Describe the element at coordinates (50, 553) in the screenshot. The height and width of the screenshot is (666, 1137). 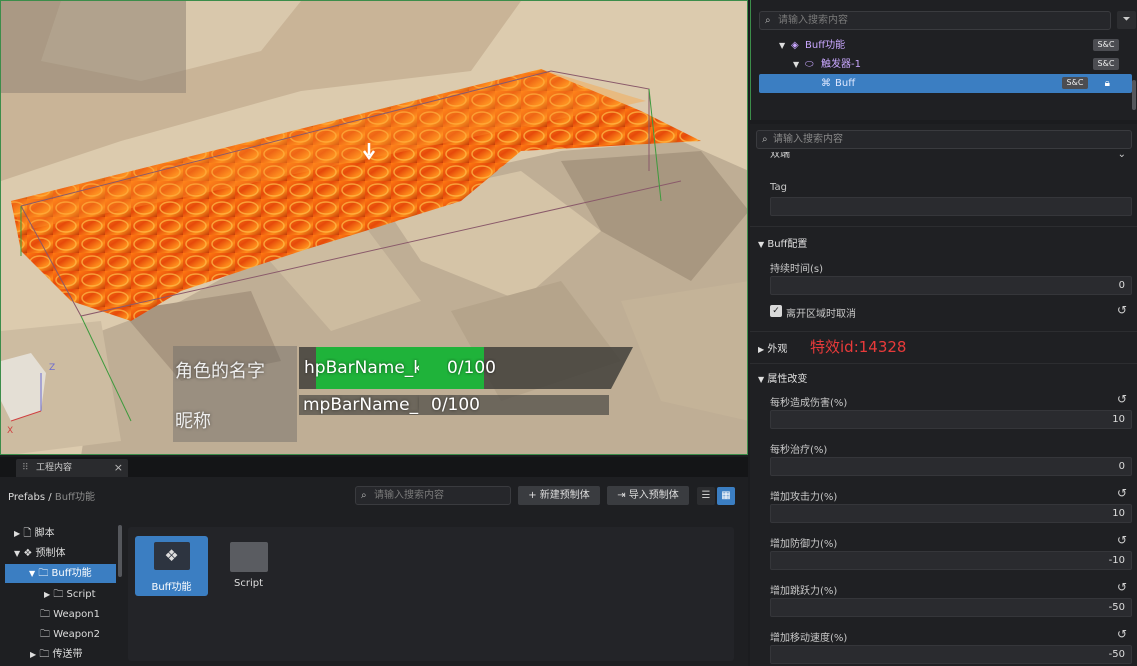
I see `tree-item-label: 预制体` at that location.